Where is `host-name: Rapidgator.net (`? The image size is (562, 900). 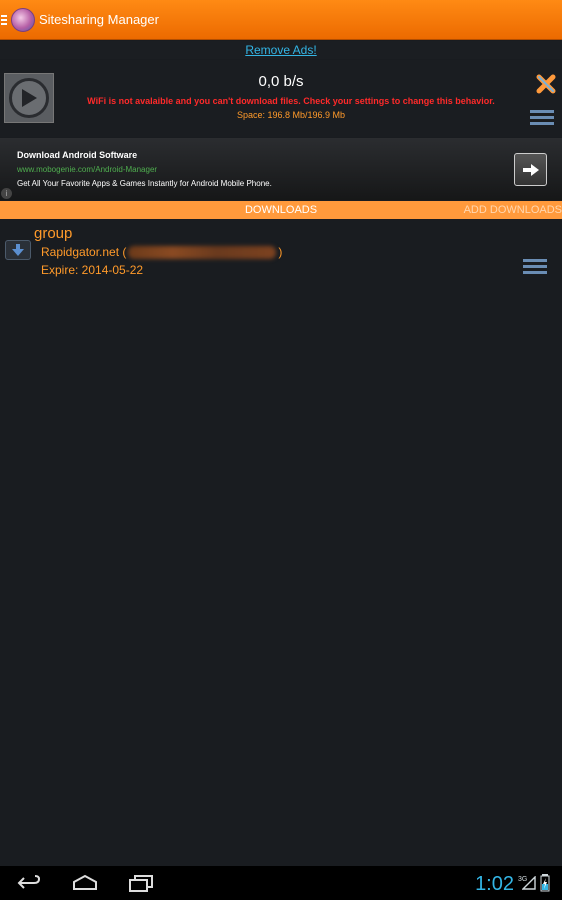
host-name: Rapidgator.net ( is located at coordinates (84, 252).